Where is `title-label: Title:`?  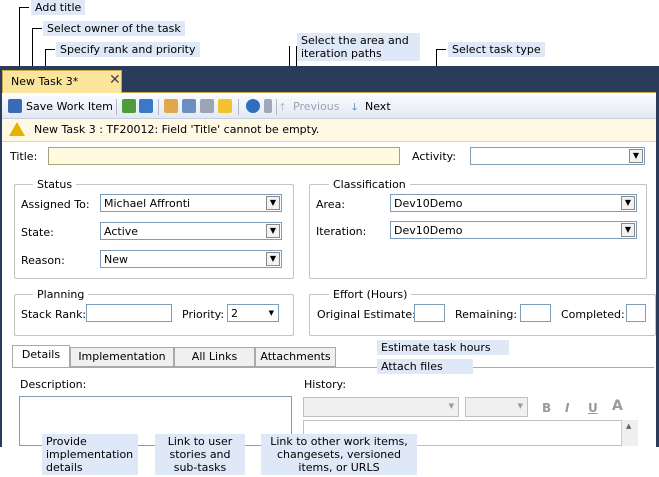 title-label: Title: is located at coordinates (24, 156).